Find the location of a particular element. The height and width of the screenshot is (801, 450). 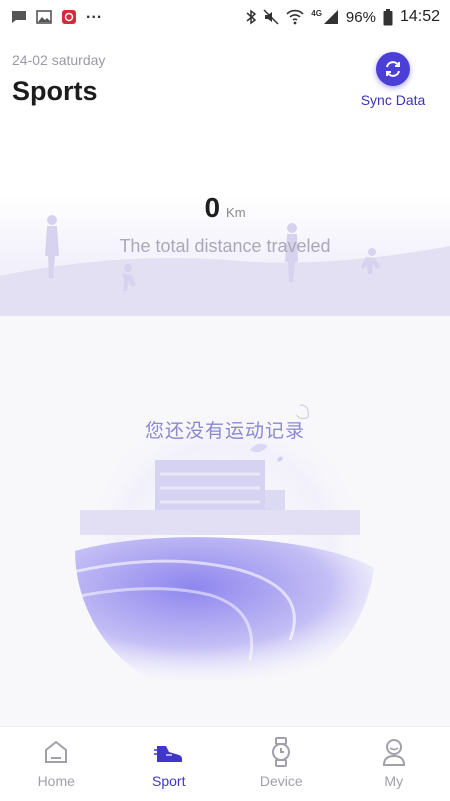

battery-percent: 96% is located at coordinates (361, 17).